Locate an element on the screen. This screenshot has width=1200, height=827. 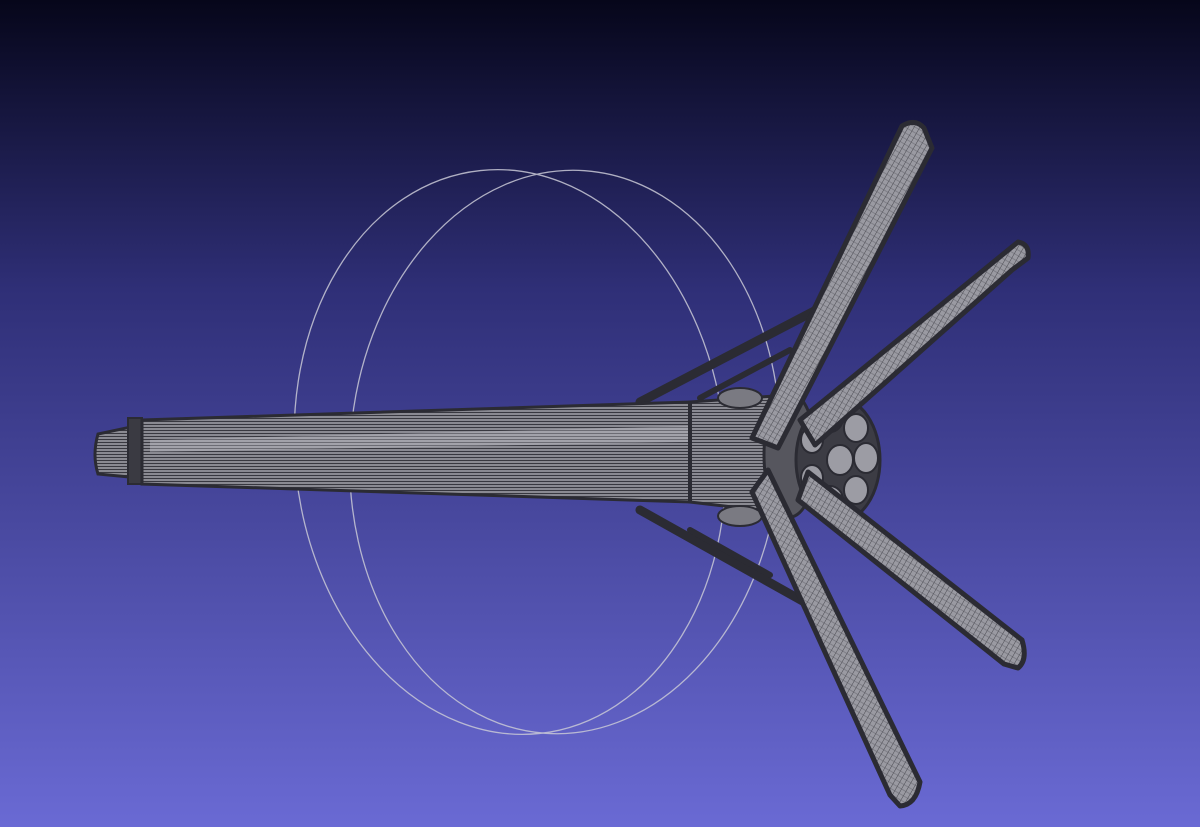
rocket-main-tank is located at coordinates (416, 452).